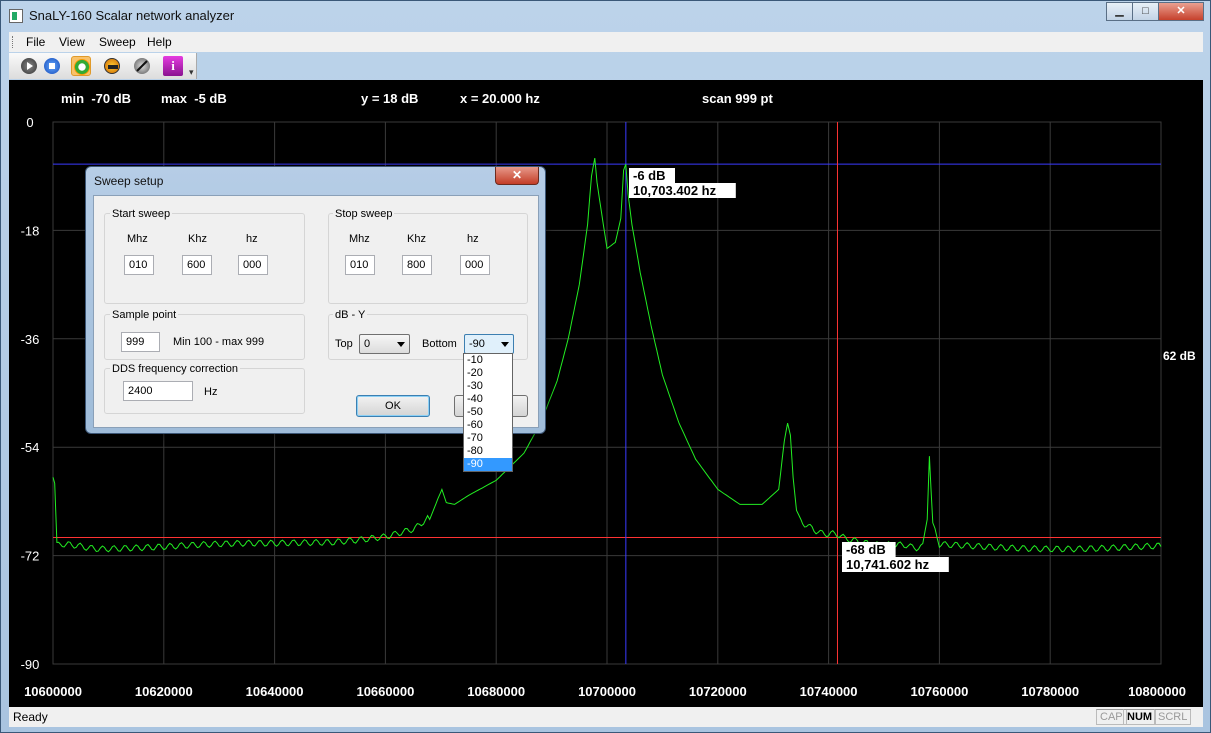 The image size is (1211, 733). What do you see at coordinates (605, 16) in the screenshot?
I see `title-bar: SnaLY-160 Scalar network analyzer ▁ □ ✕` at bounding box center [605, 16].